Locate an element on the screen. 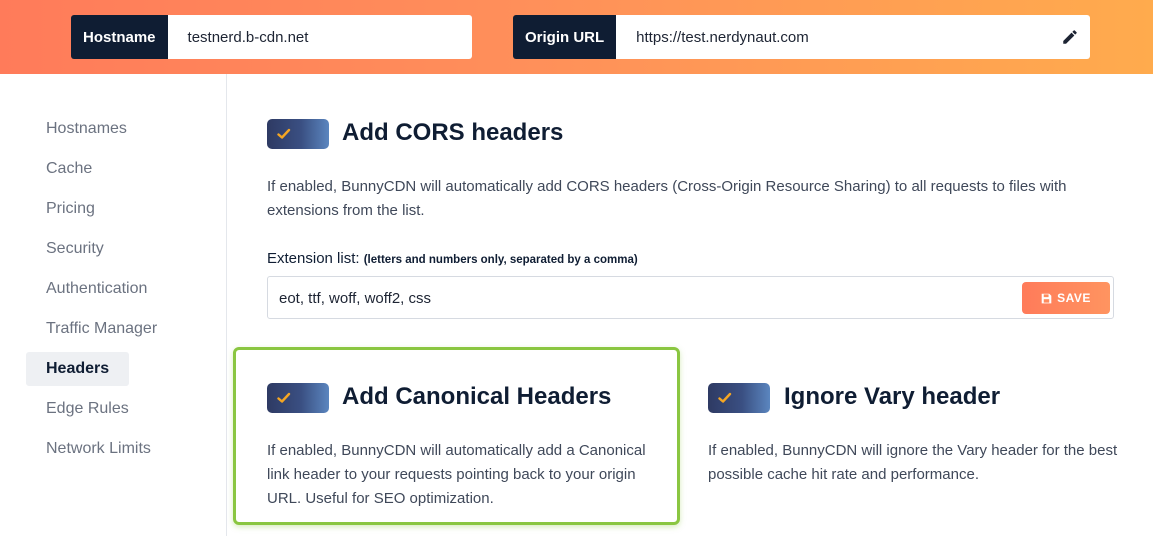 This screenshot has height=536, width=1153. hostname-field: Hostname testnerd.b-cdn.net is located at coordinates (271, 37).